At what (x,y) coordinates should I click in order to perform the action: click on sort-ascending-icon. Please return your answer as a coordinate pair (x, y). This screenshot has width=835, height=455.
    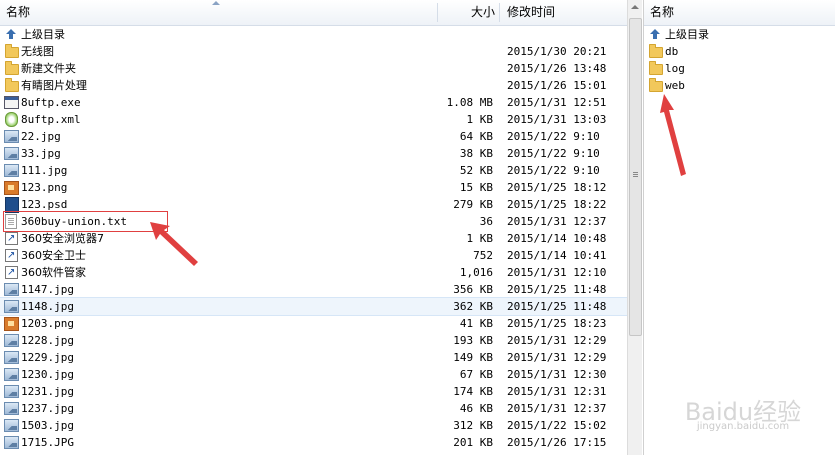
    Looking at the image, I should click on (216, 3).